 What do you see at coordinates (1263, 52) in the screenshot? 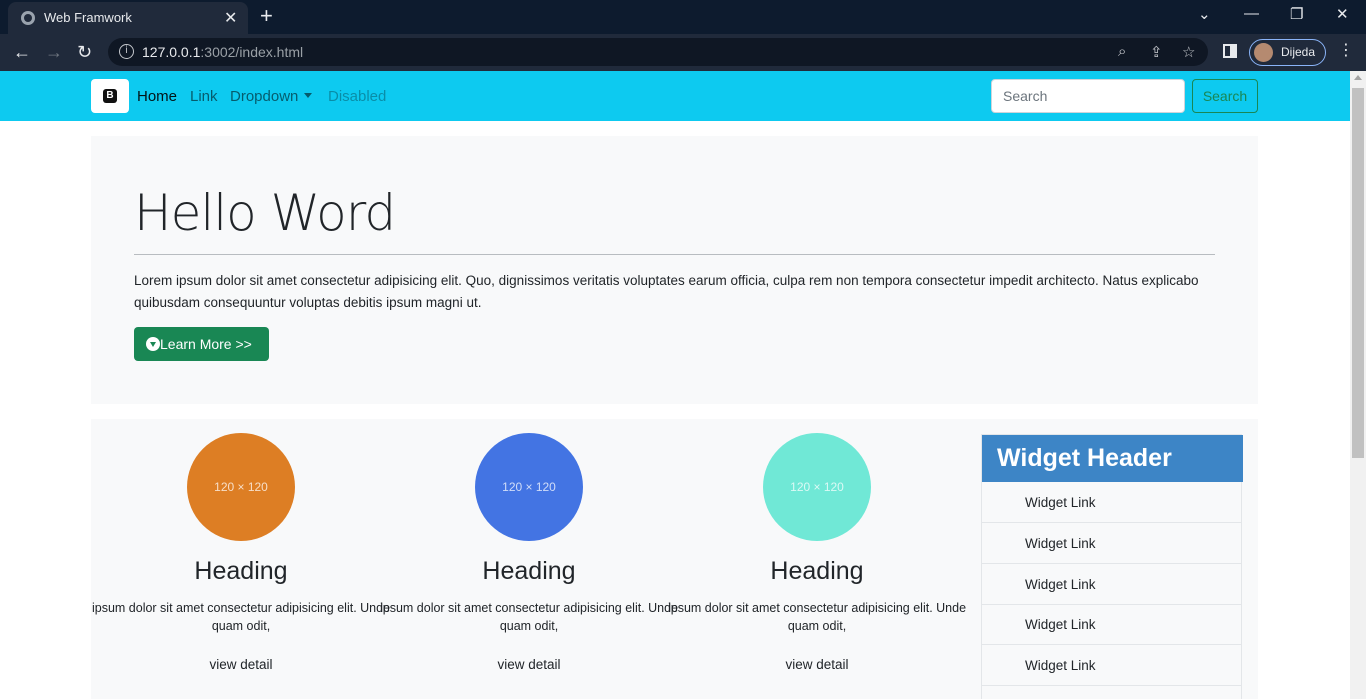
I see `avatar` at bounding box center [1263, 52].